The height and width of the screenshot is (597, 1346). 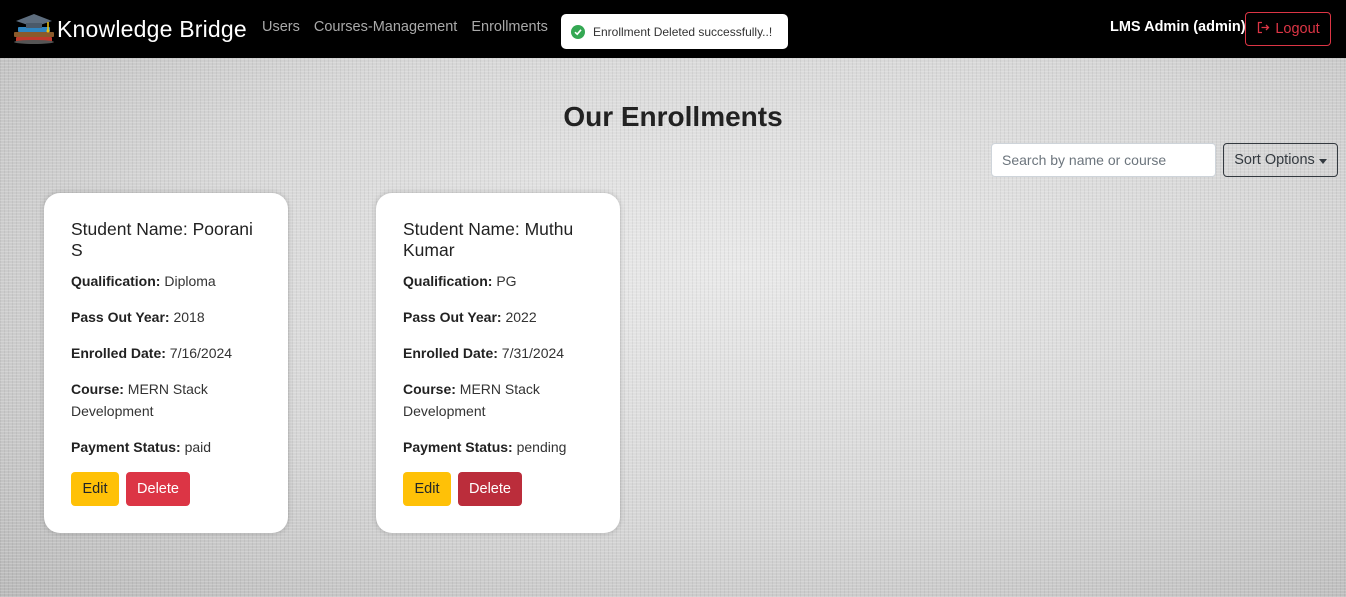 I want to click on pass-out-year-field: Pass Out Year: 2018, so click(x=138, y=317).